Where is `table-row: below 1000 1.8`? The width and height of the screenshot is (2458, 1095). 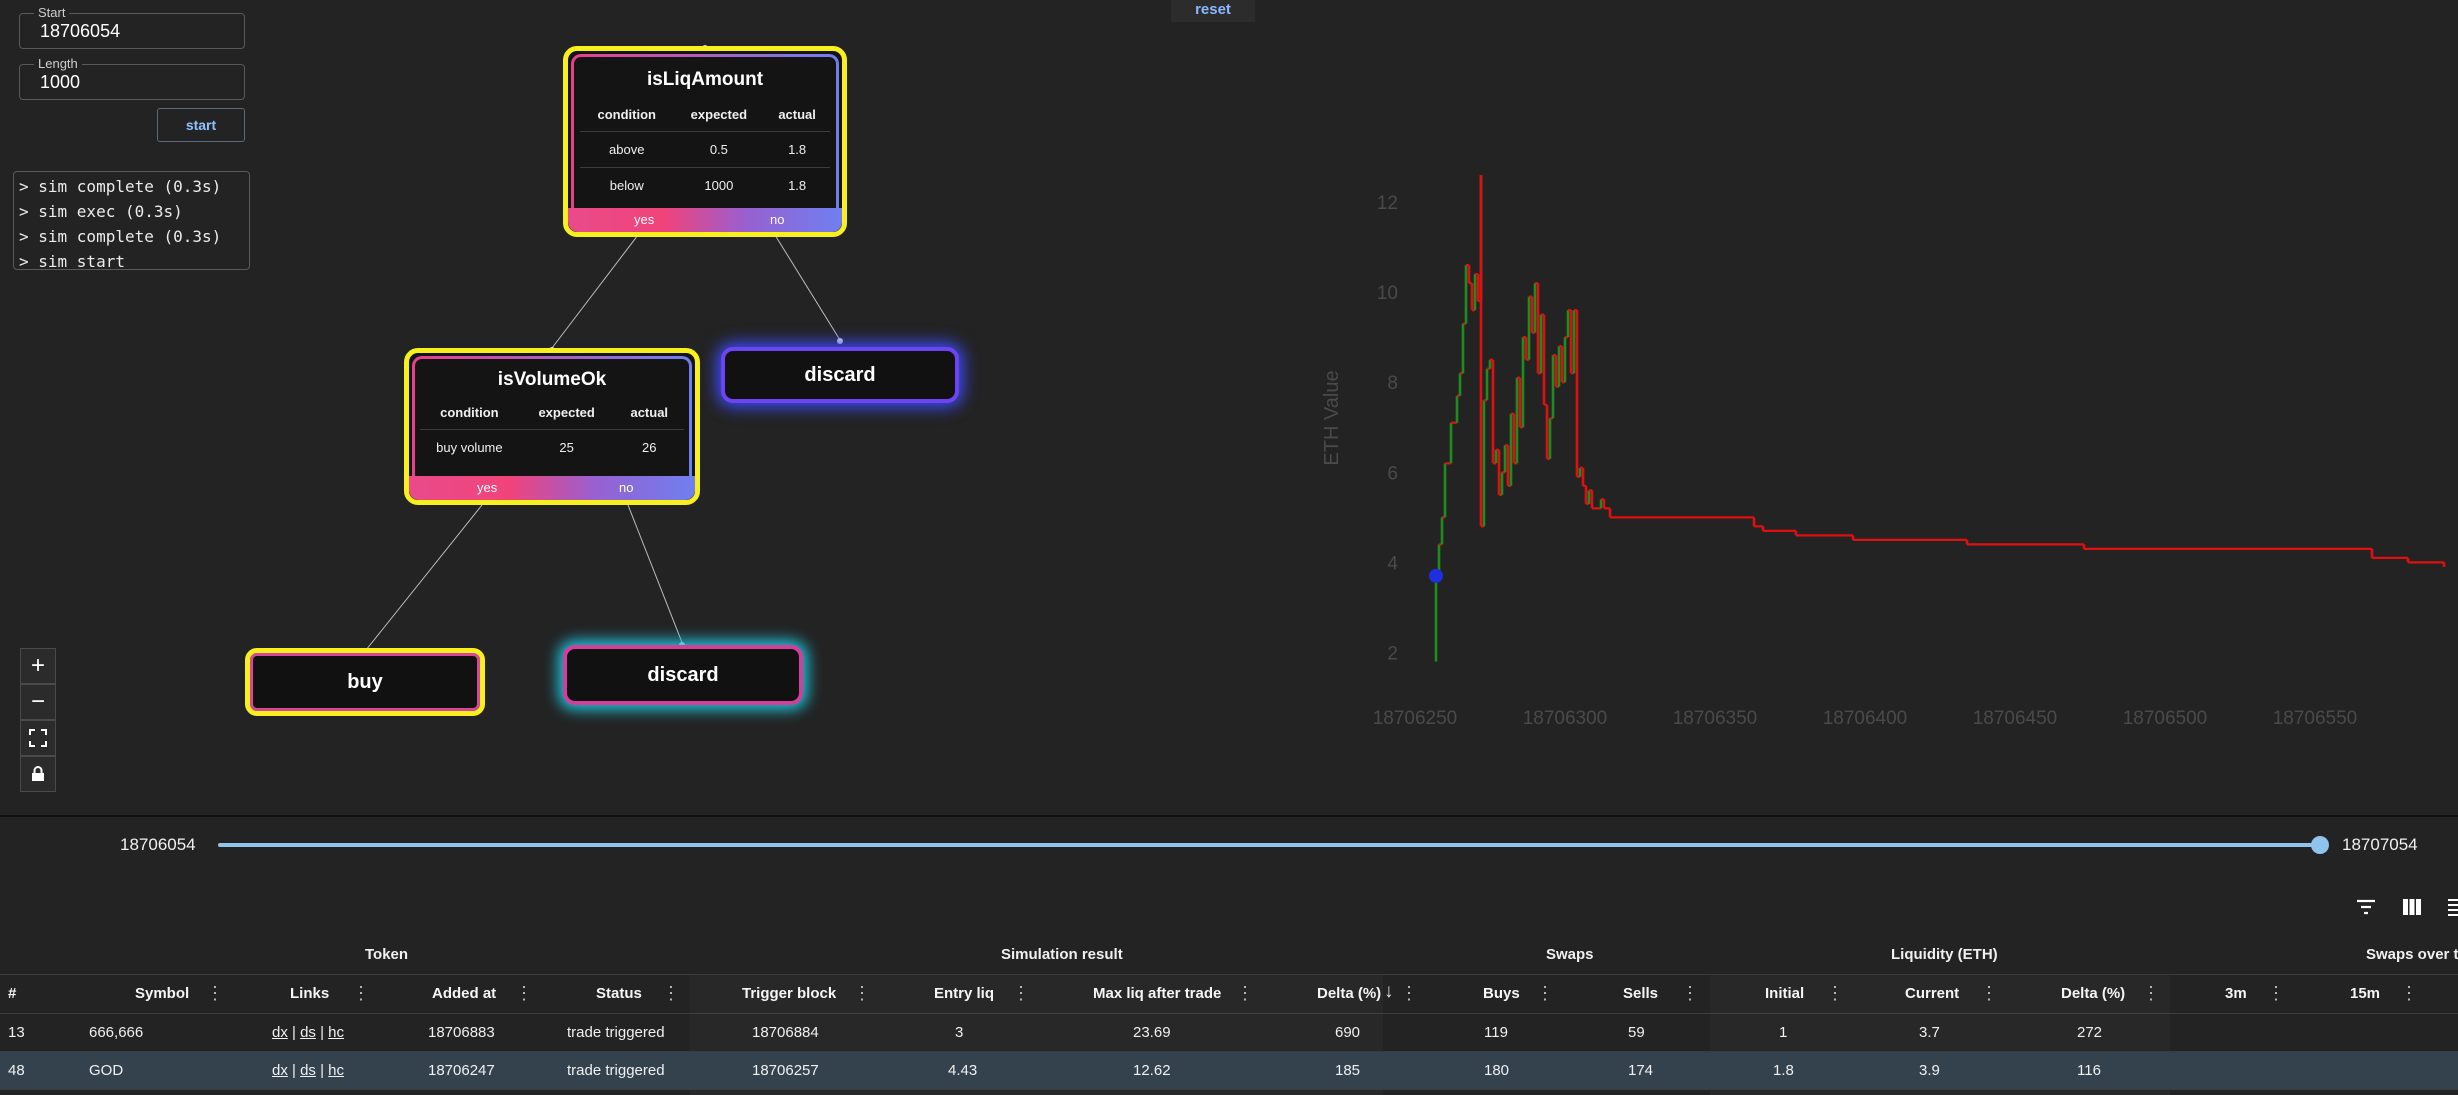 table-row: below 1000 1.8 is located at coordinates (705, 185).